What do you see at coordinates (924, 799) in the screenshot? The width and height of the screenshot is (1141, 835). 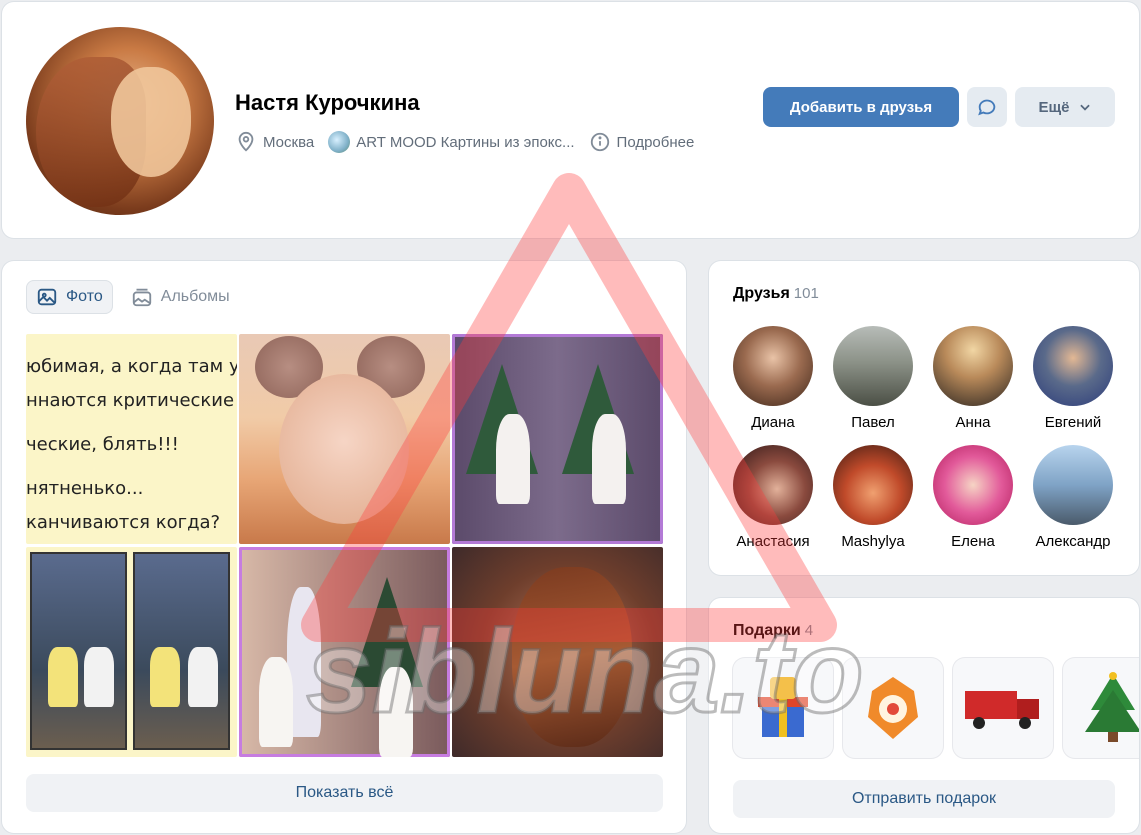 I see `send-gift-button: Отправить подарок` at bounding box center [924, 799].